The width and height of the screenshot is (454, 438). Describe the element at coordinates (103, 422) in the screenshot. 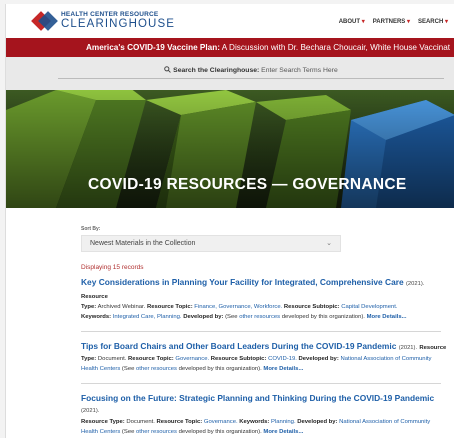

I see `type-label: Resource Type:` at that location.